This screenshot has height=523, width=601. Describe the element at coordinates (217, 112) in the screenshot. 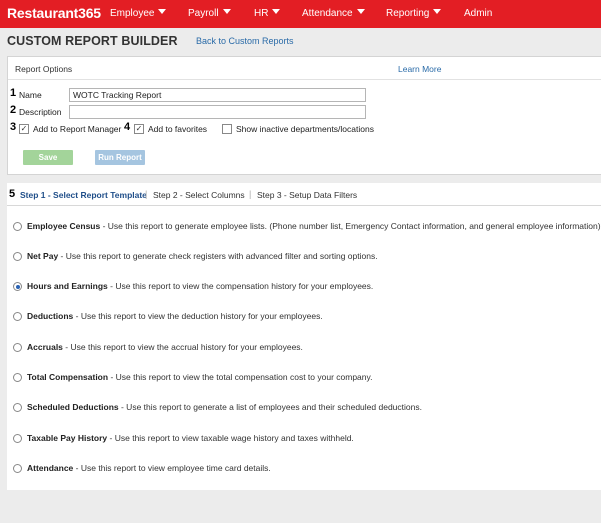

I see `description-input` at that location.